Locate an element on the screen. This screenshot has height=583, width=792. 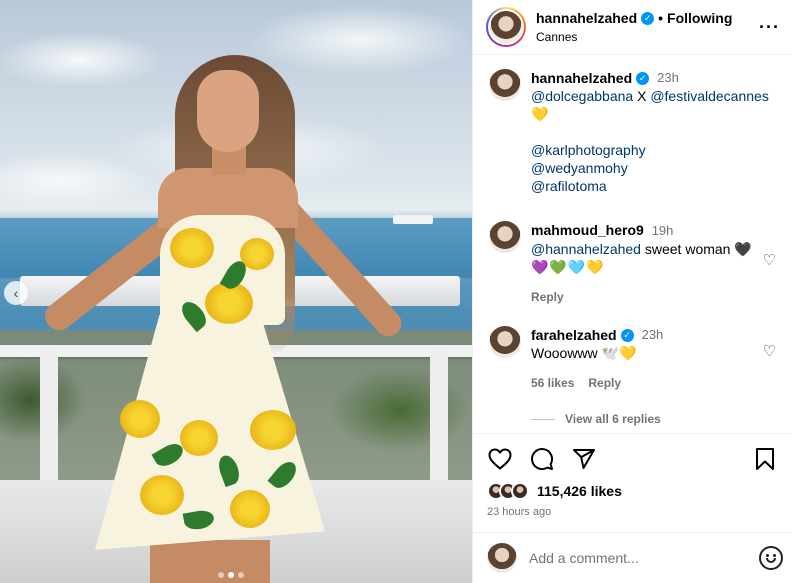
carousel-dots is located at coordinates (231, 575).